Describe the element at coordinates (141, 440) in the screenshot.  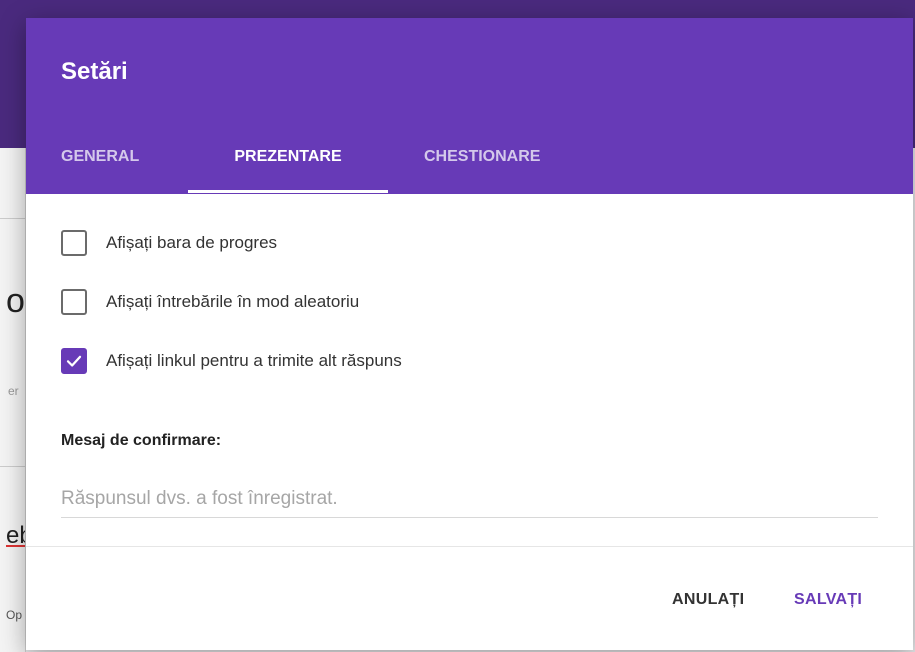
I see `confirmation-message-label: Mesaj de confirmare:` at that location.